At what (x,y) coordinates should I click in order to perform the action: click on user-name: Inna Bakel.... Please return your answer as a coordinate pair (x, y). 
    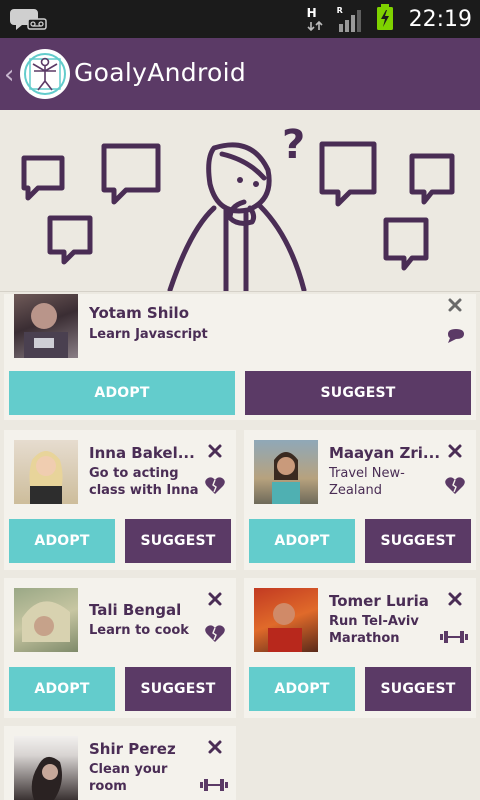
    Looking at the image, I should click on (142, 453).